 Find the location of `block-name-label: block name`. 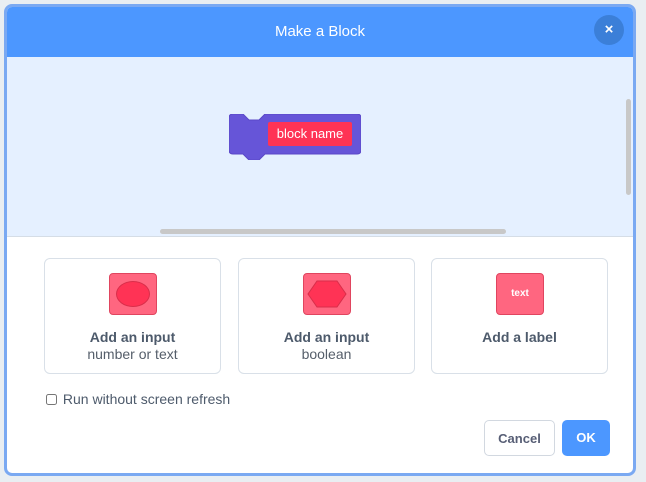

block-name-label: block name is located at coordinates (310, 134).